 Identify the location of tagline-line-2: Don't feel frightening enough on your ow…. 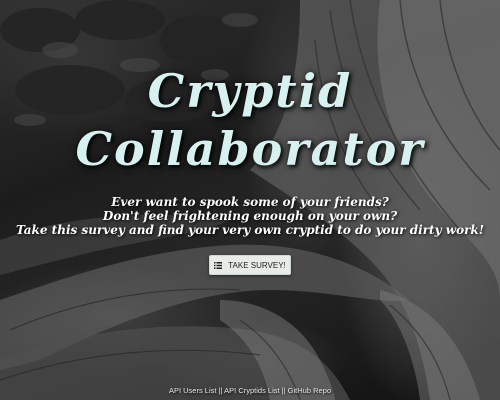
(250, 216).